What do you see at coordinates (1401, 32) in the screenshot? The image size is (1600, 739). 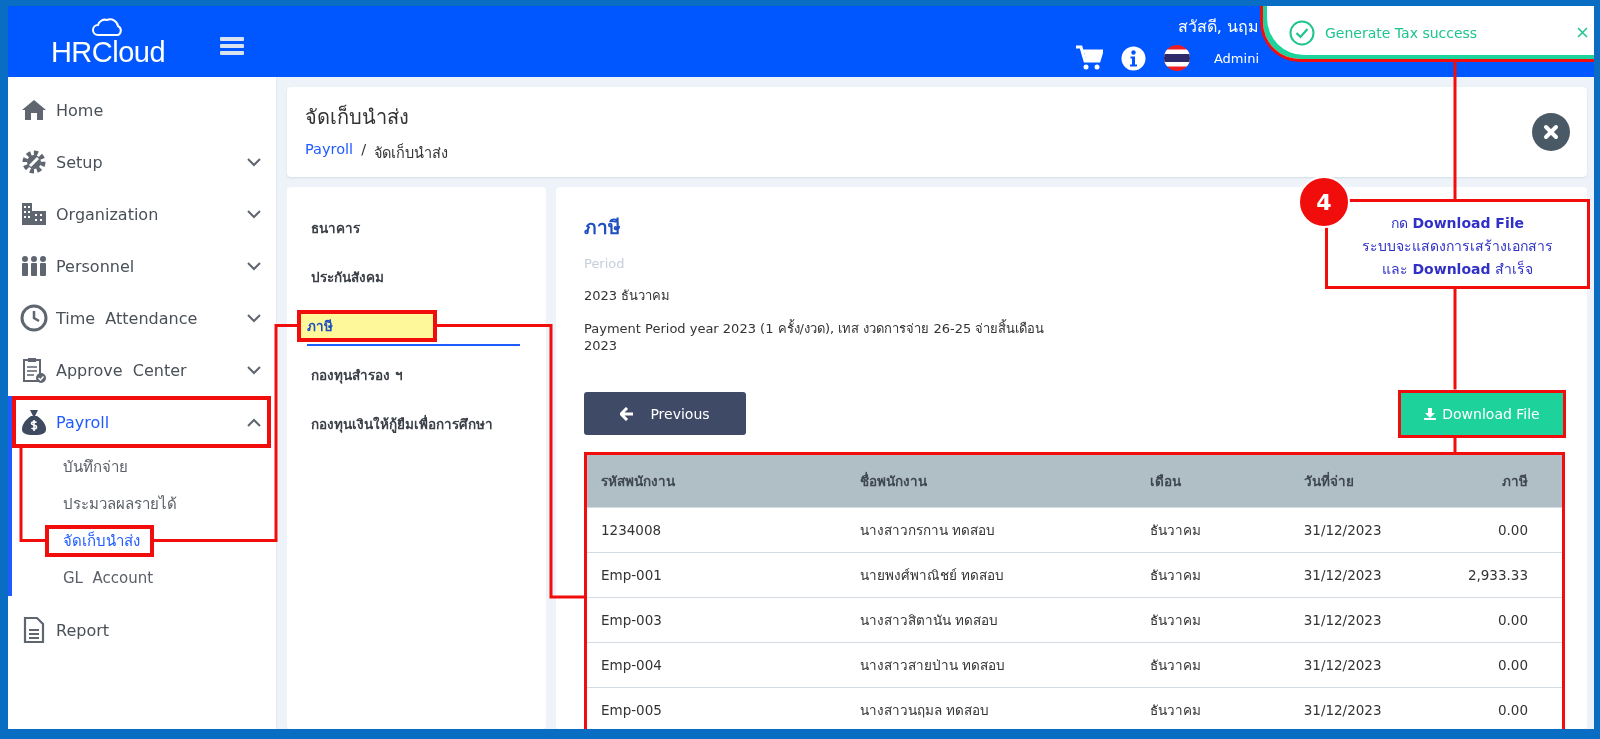 I see `toast-message: Generate Tax success` at bounding box center [1401, 32].